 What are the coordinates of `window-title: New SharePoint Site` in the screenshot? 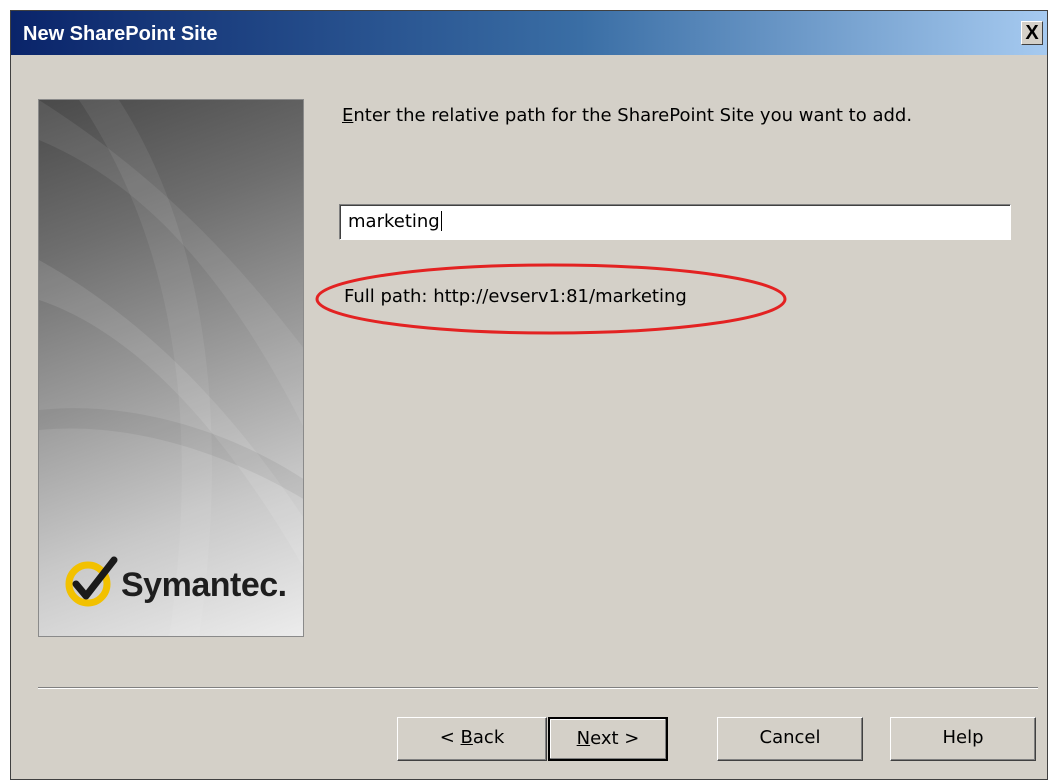 It's located at (120, 34).